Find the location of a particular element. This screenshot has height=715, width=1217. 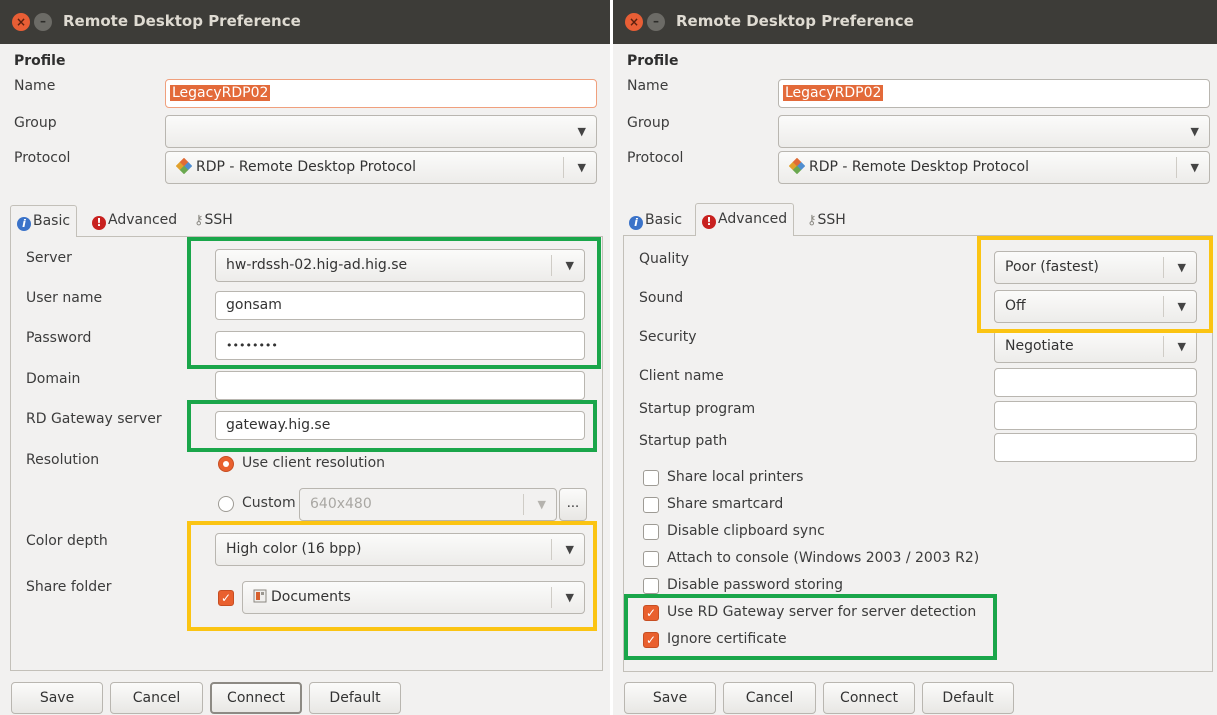

gateway-label: RD Gateway server is located at coordinates (94, 419).